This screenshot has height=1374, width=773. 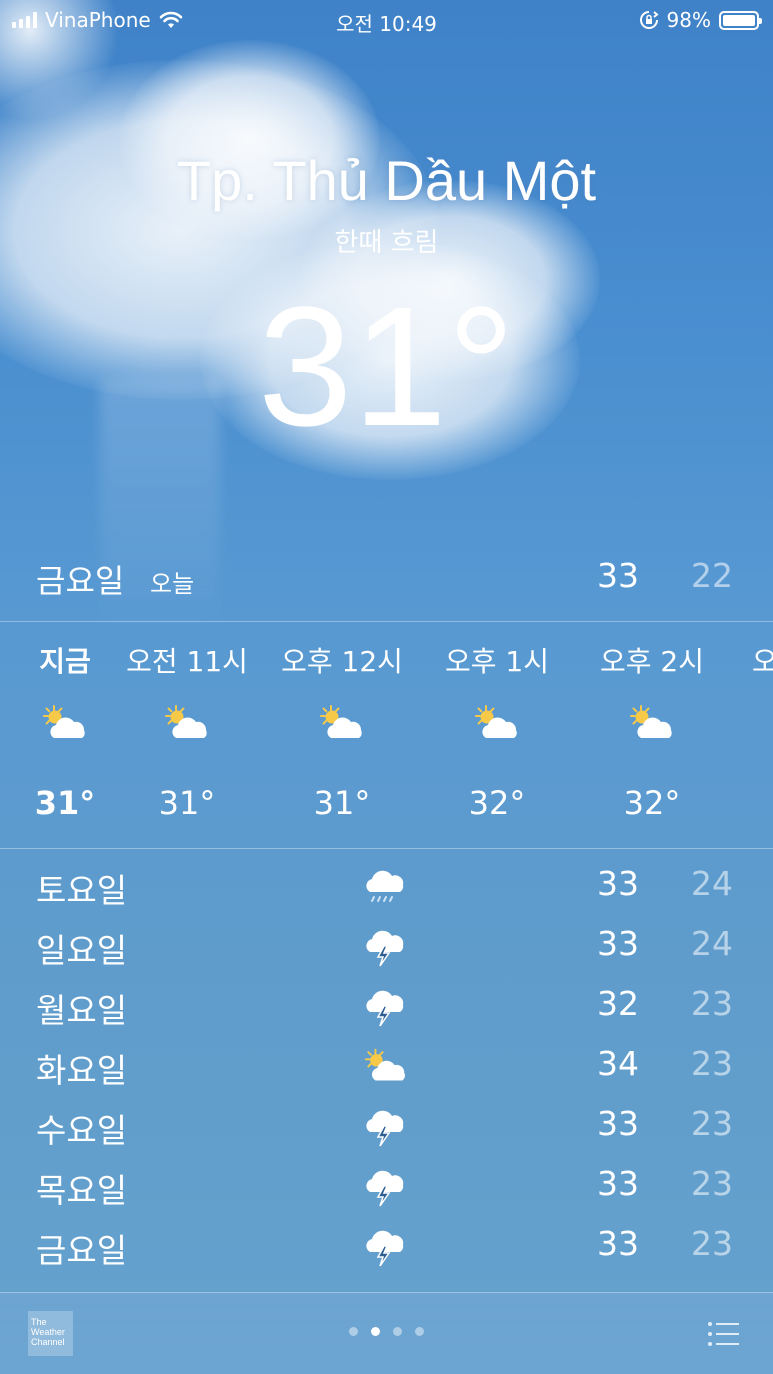 I want to click on status-bar: VinaPhone 오전 10:49 98%, so click(x=386, y=20).